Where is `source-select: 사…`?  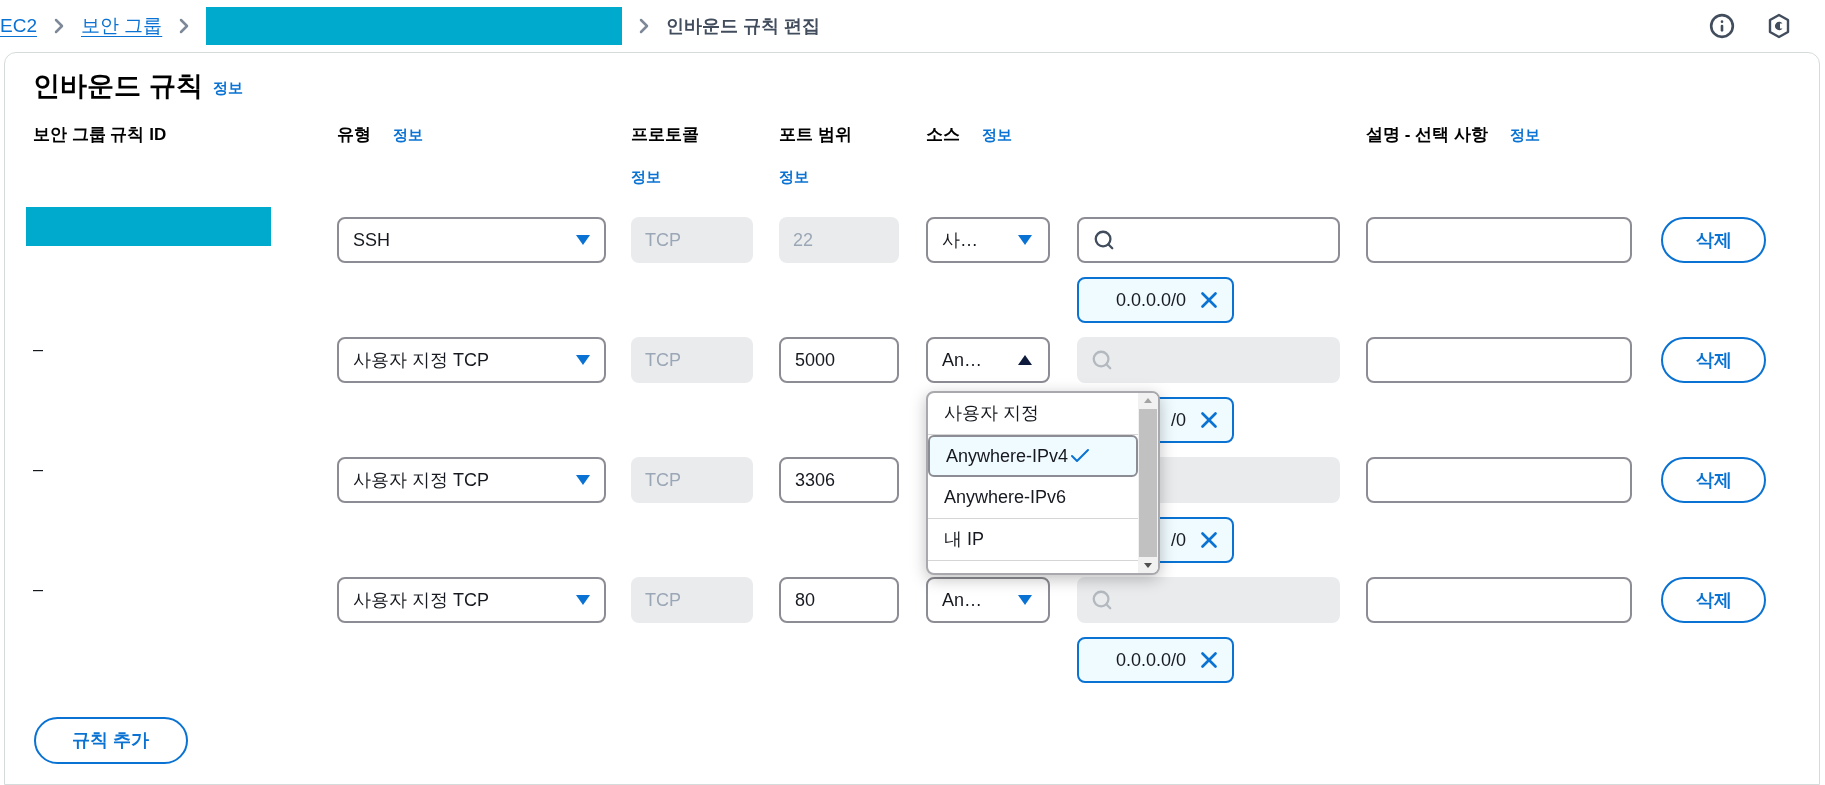
source-select: 사… is located at coordinates (988, 240).